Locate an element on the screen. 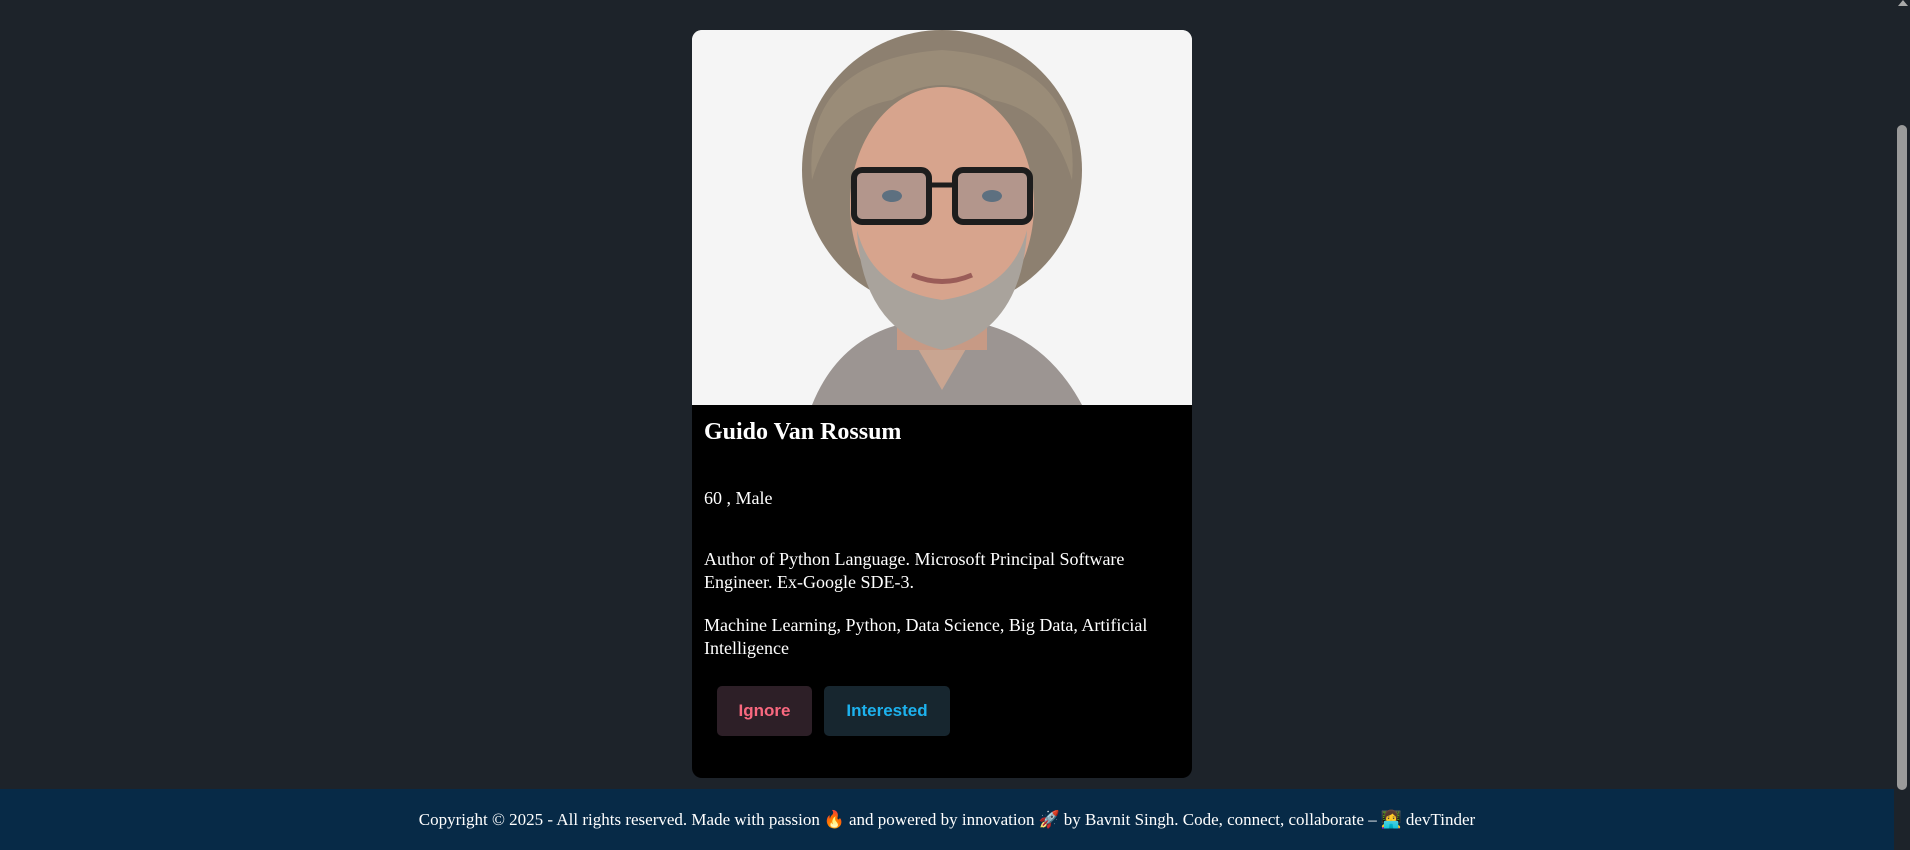 The height and width of the screenshot is (850, 1910). ignore-button: Ignore is located at coordinates (764, 711).